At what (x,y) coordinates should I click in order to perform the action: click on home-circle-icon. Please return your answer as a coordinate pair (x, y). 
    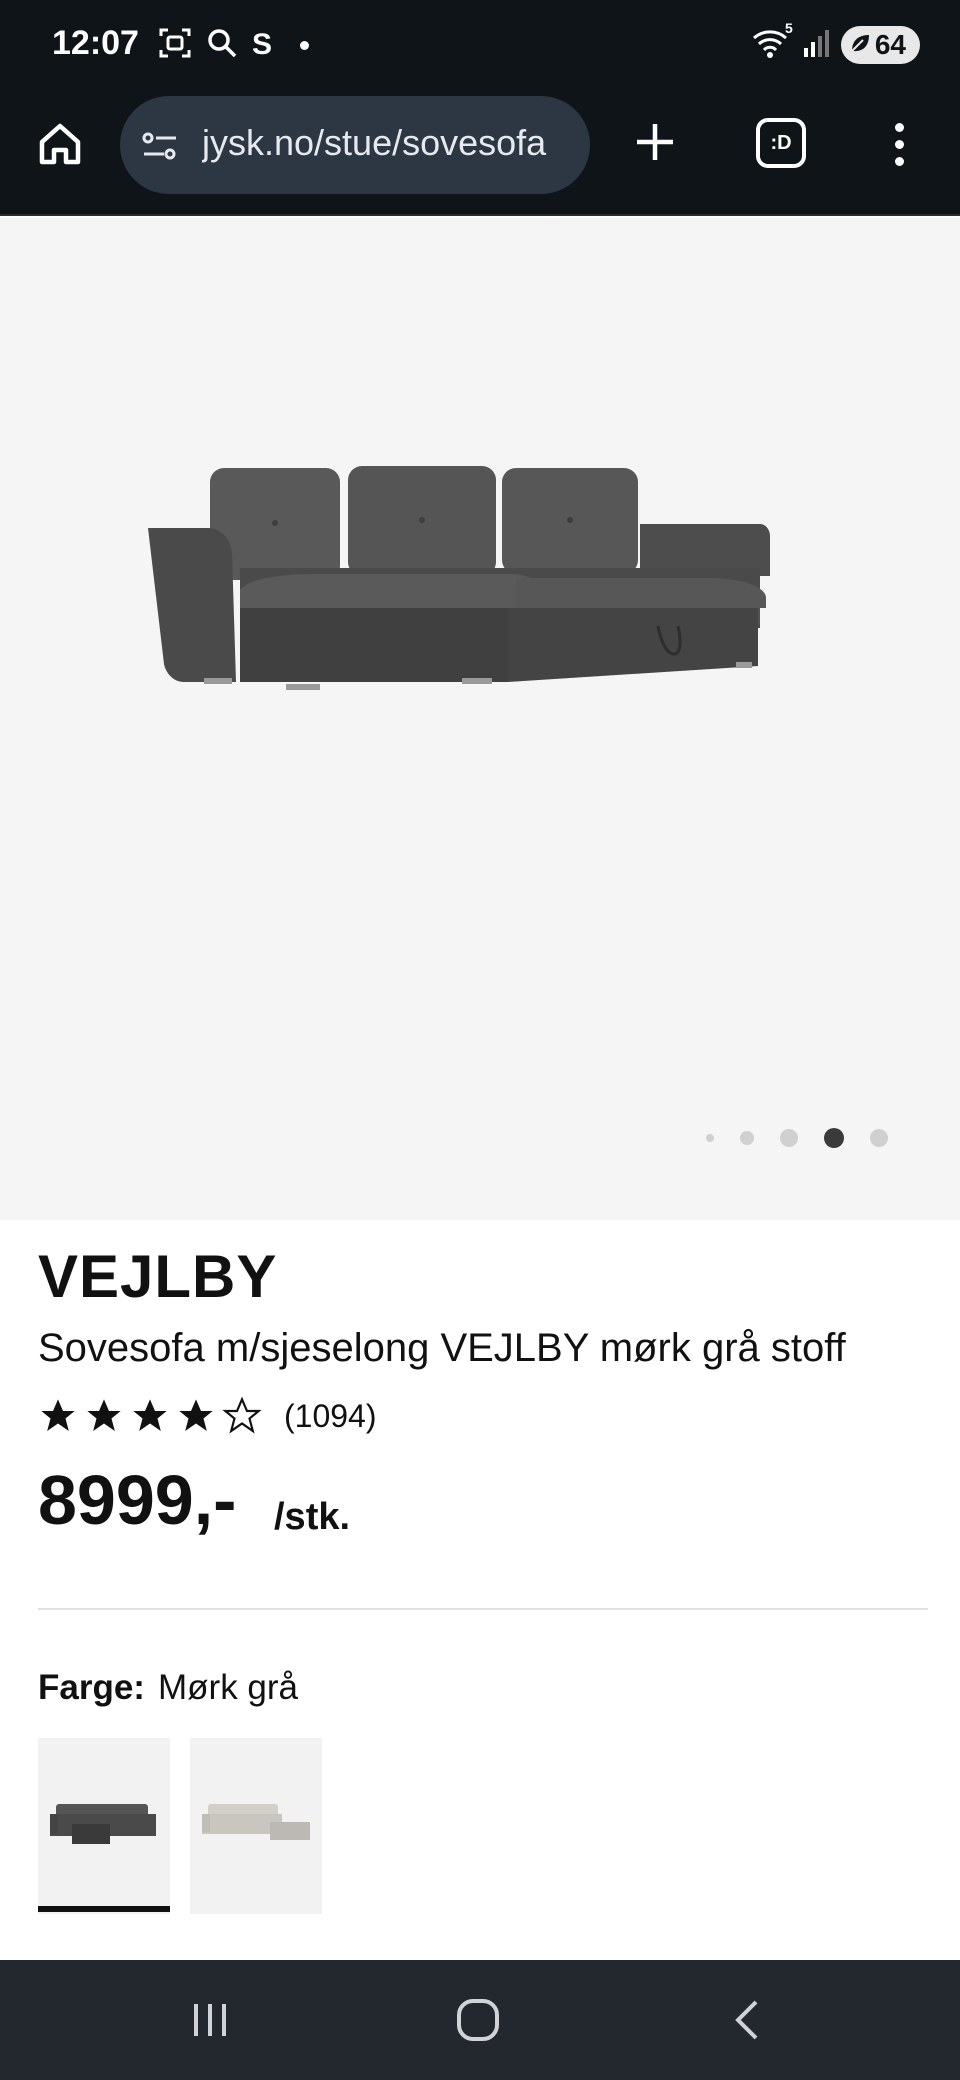
    Looking at the image, I should click on (478, 2020).